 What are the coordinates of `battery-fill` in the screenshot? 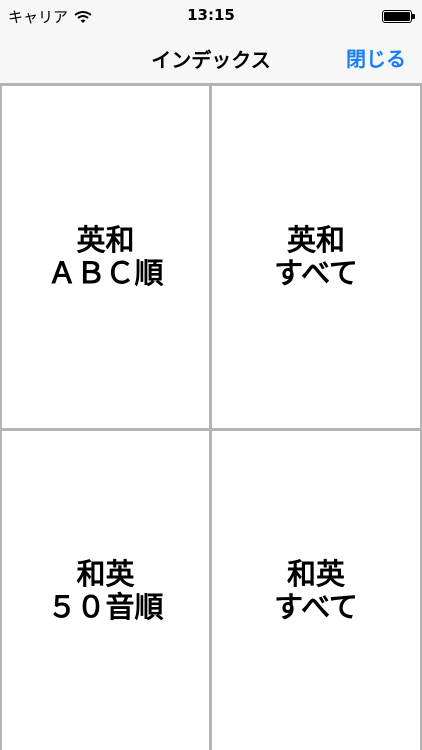 It's located at (397, 16).